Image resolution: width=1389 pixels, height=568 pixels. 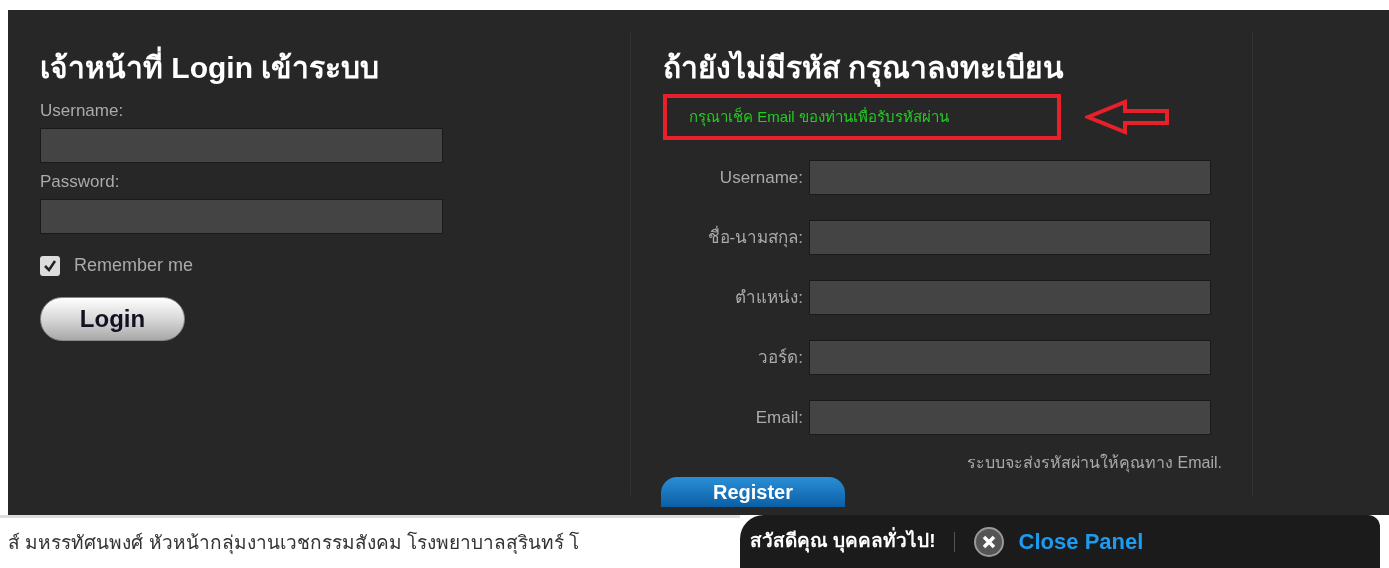 What do you see at coordinates (80, 182) in the screenshot?
I see `field-label: Password:` at bounding box center [80, 182].